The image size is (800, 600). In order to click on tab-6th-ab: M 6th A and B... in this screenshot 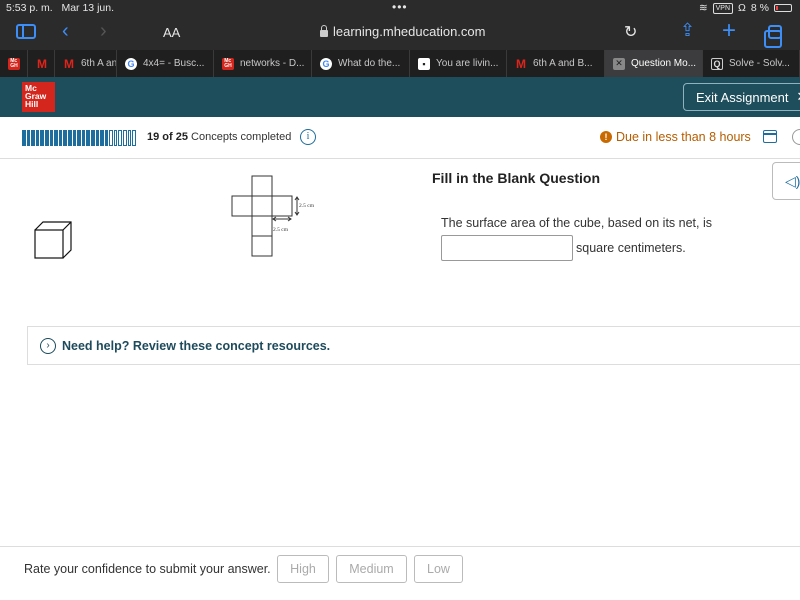, I will do `click(556, 63)`.